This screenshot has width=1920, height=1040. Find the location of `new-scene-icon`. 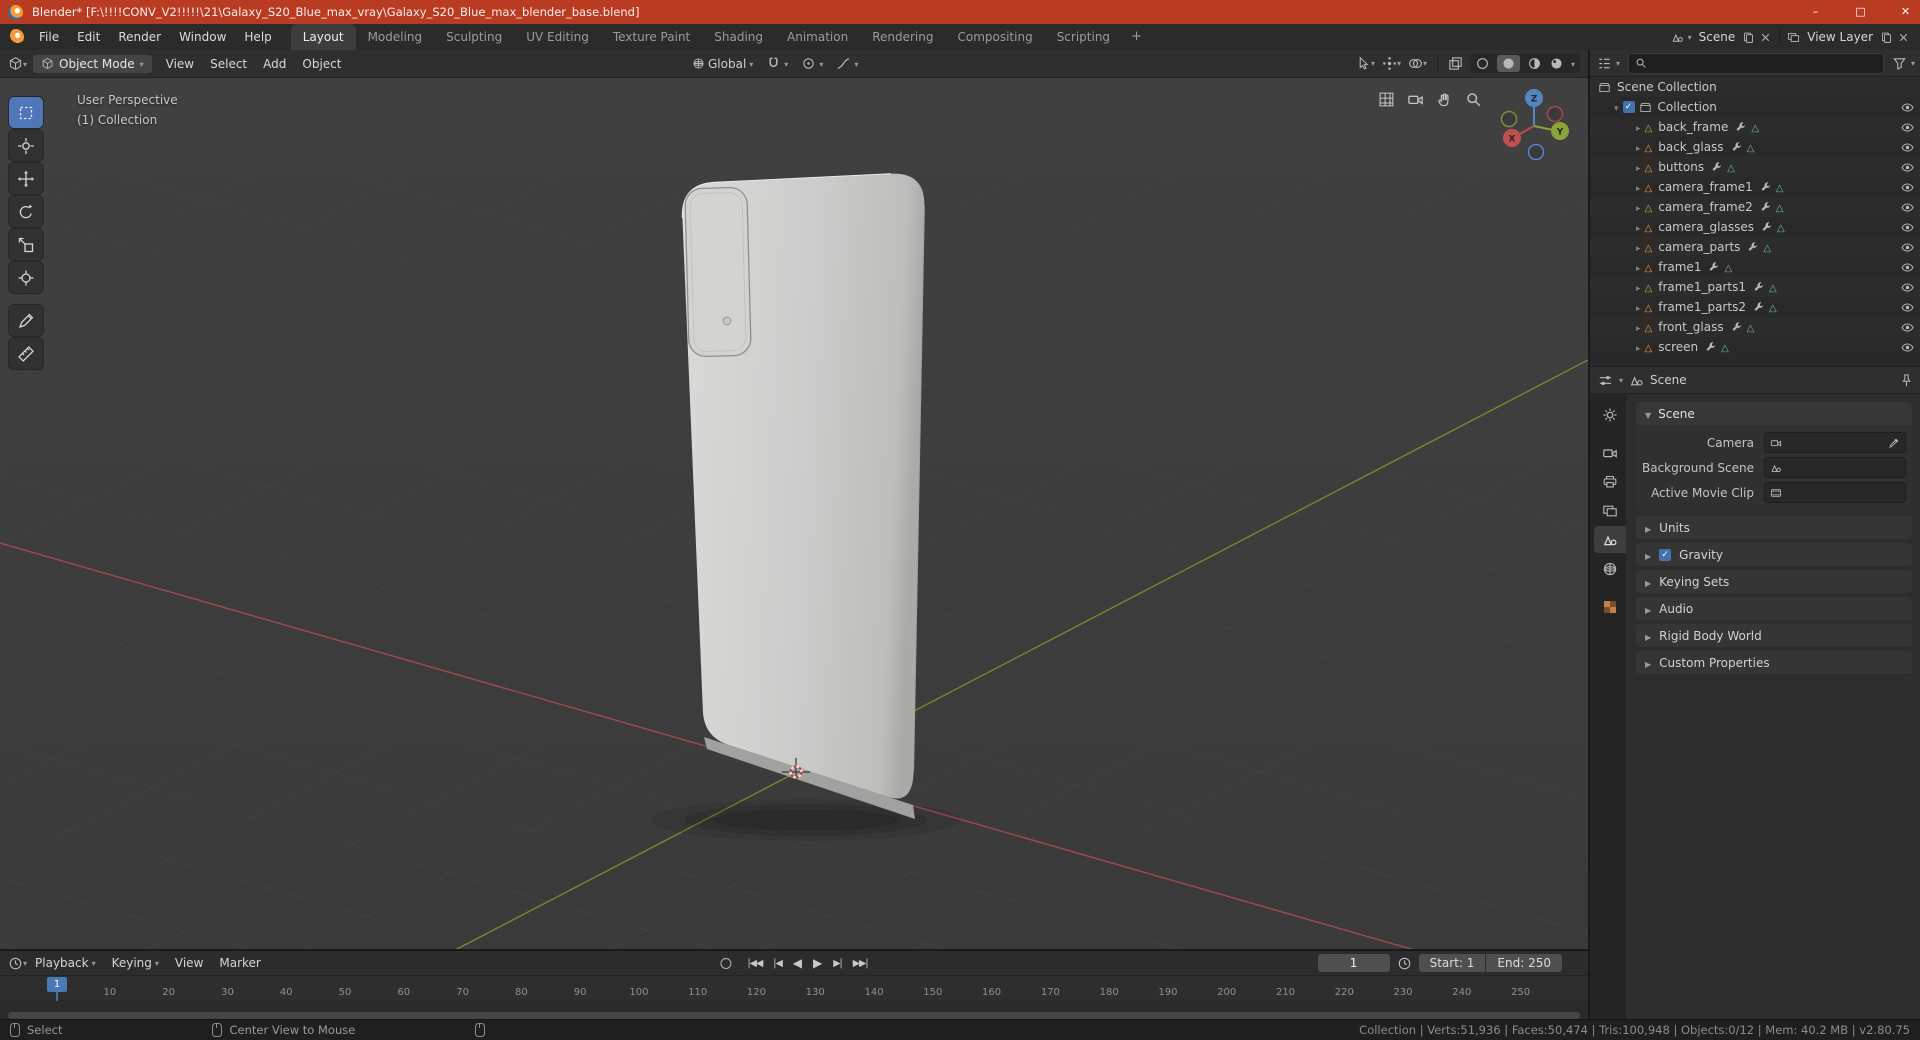

new-scene-icon is located at coordinates (1748, 37).